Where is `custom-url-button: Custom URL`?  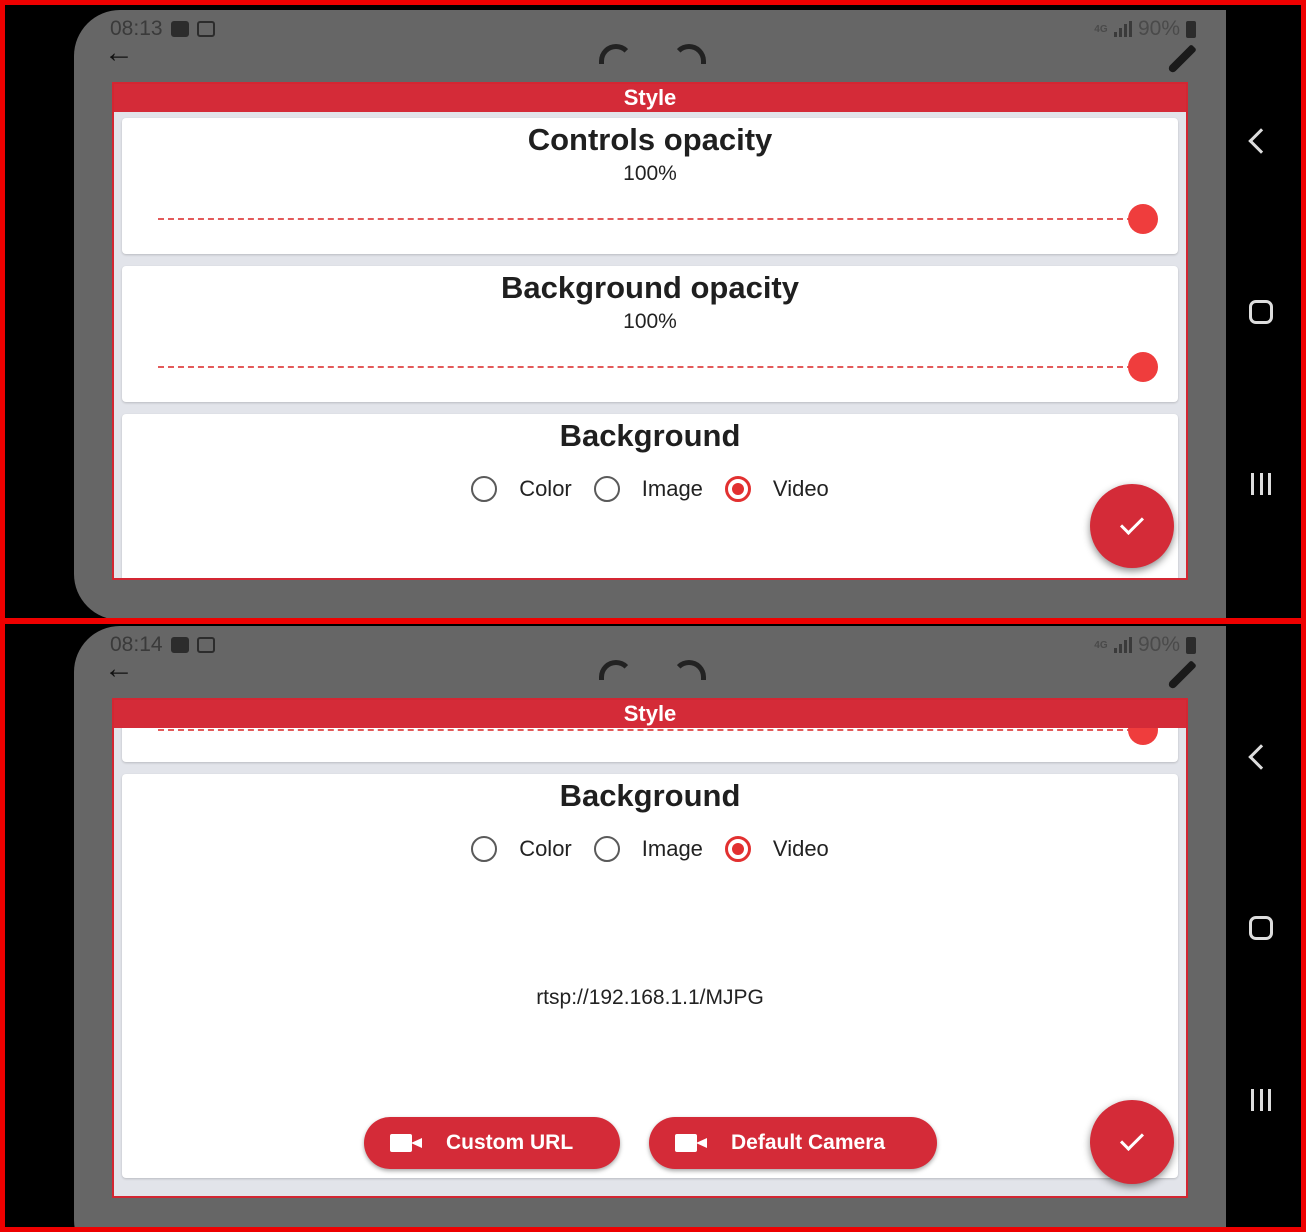 custom-url-button: Custom URL is located at coordinates (492, 1143).